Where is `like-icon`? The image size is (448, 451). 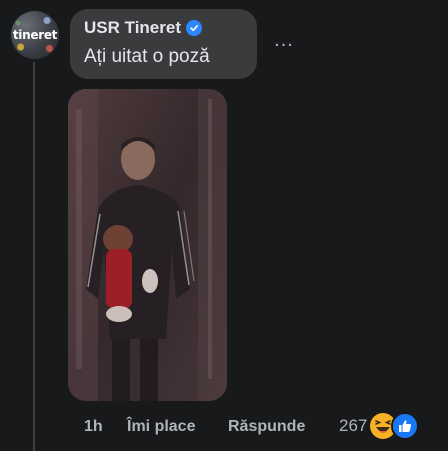
like-icon is located at coordinates (405, 426).